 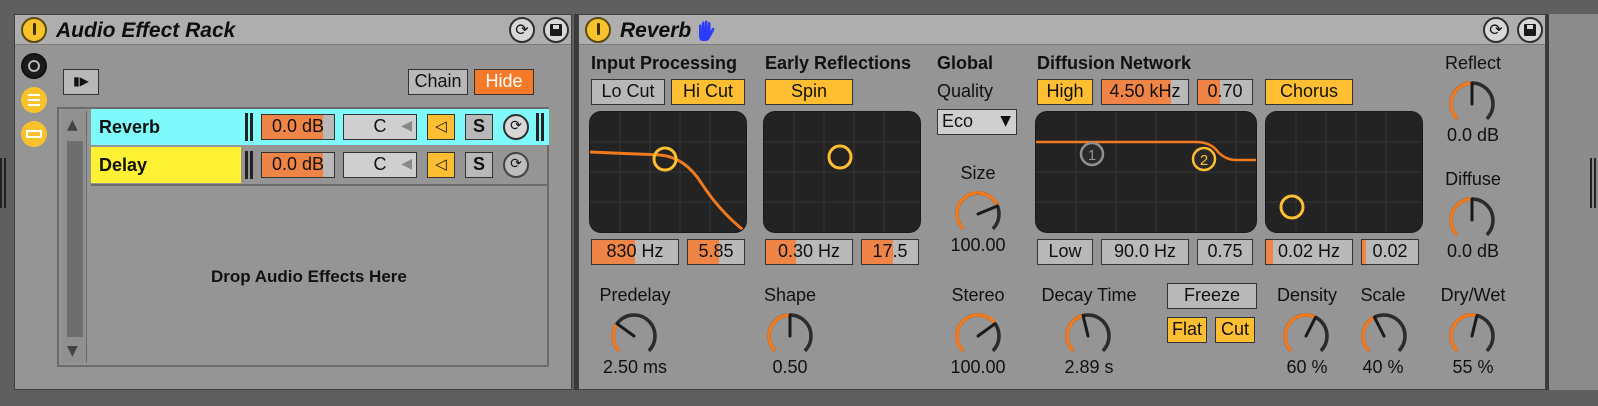 I want to click on chain-list-scrollbar: ▲ ▼, so click(x=74, y=237).